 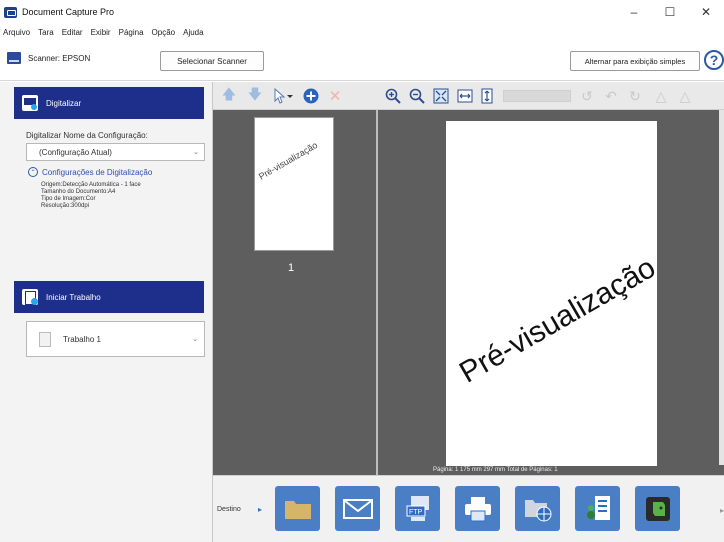 I want to click on mail-icon, so click(x=357, y=508).